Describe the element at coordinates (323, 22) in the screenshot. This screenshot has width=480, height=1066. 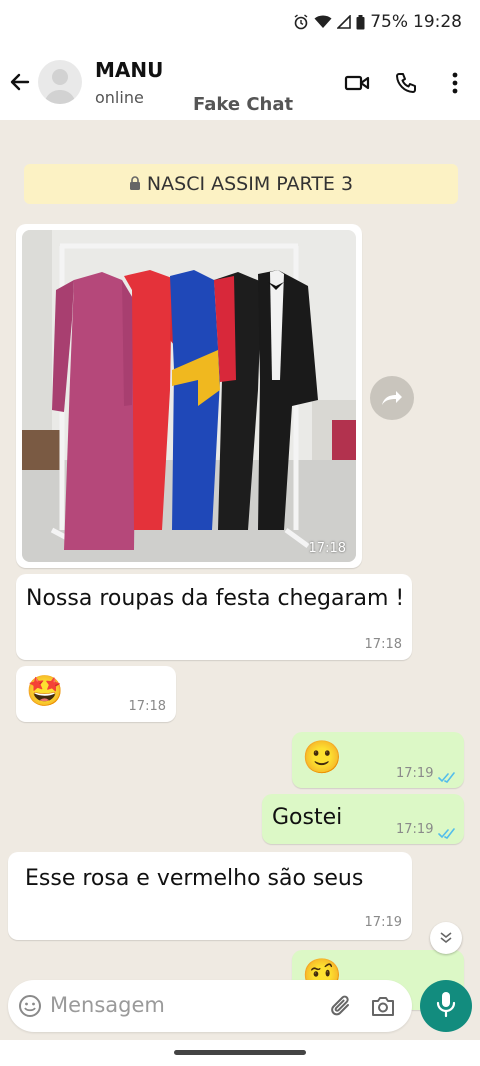
I see `wifi-icon` at that location.